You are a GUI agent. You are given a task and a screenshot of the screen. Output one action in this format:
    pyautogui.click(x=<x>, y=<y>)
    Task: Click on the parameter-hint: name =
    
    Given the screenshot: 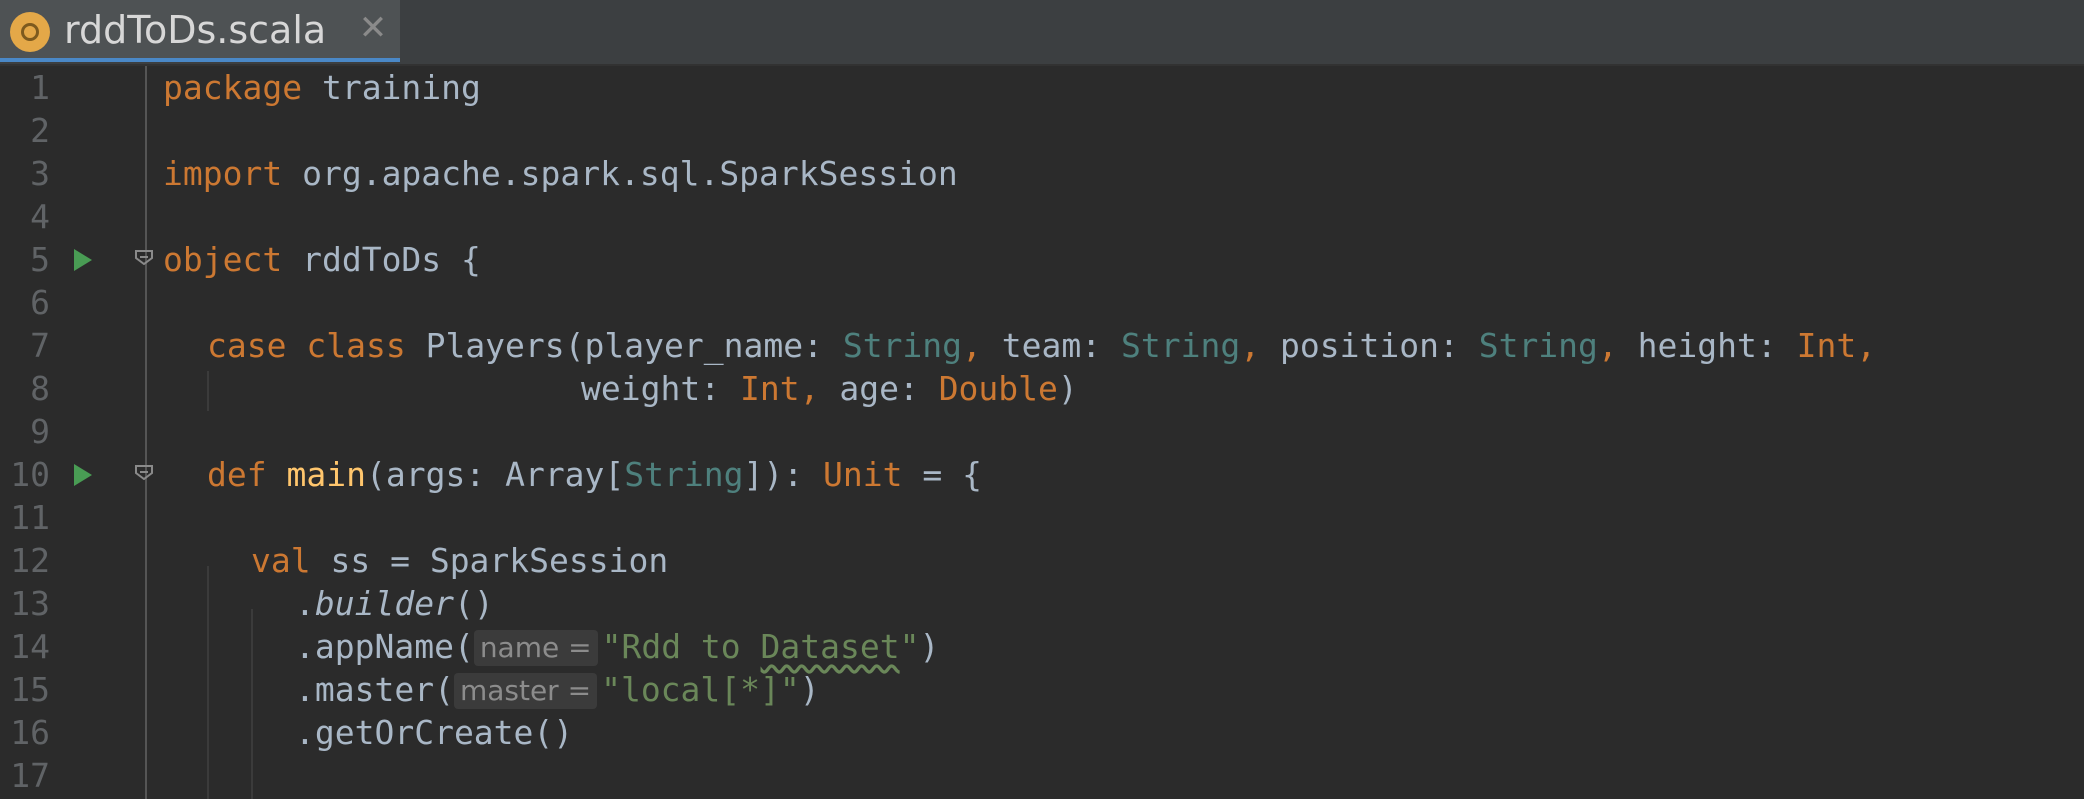 What is the action you would take?
    pyautogui.click(x=535, y=648)
    